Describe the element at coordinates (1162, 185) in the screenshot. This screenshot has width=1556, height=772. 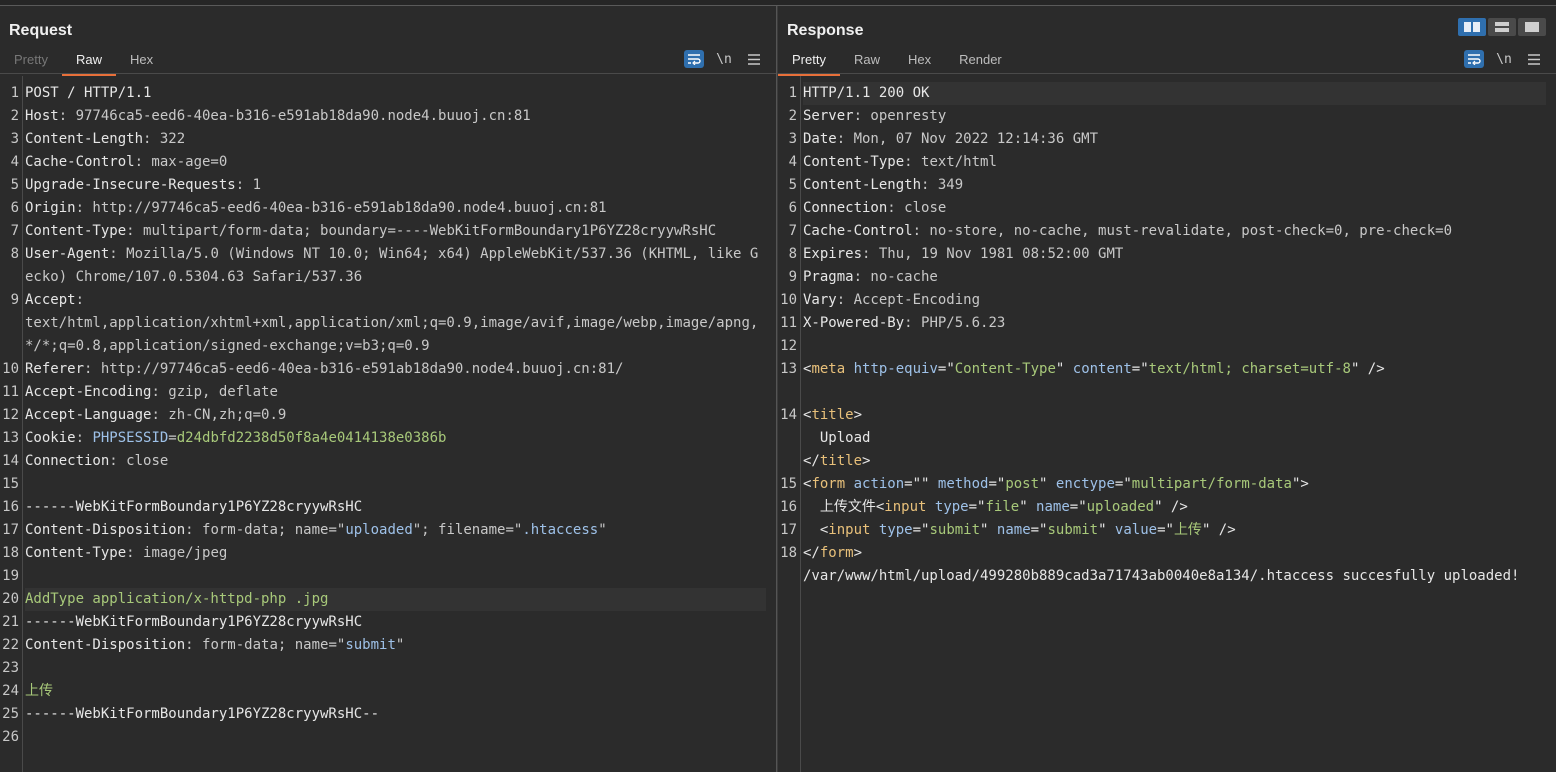
I see `code-line: 5 Content-Length: 349` at that location.